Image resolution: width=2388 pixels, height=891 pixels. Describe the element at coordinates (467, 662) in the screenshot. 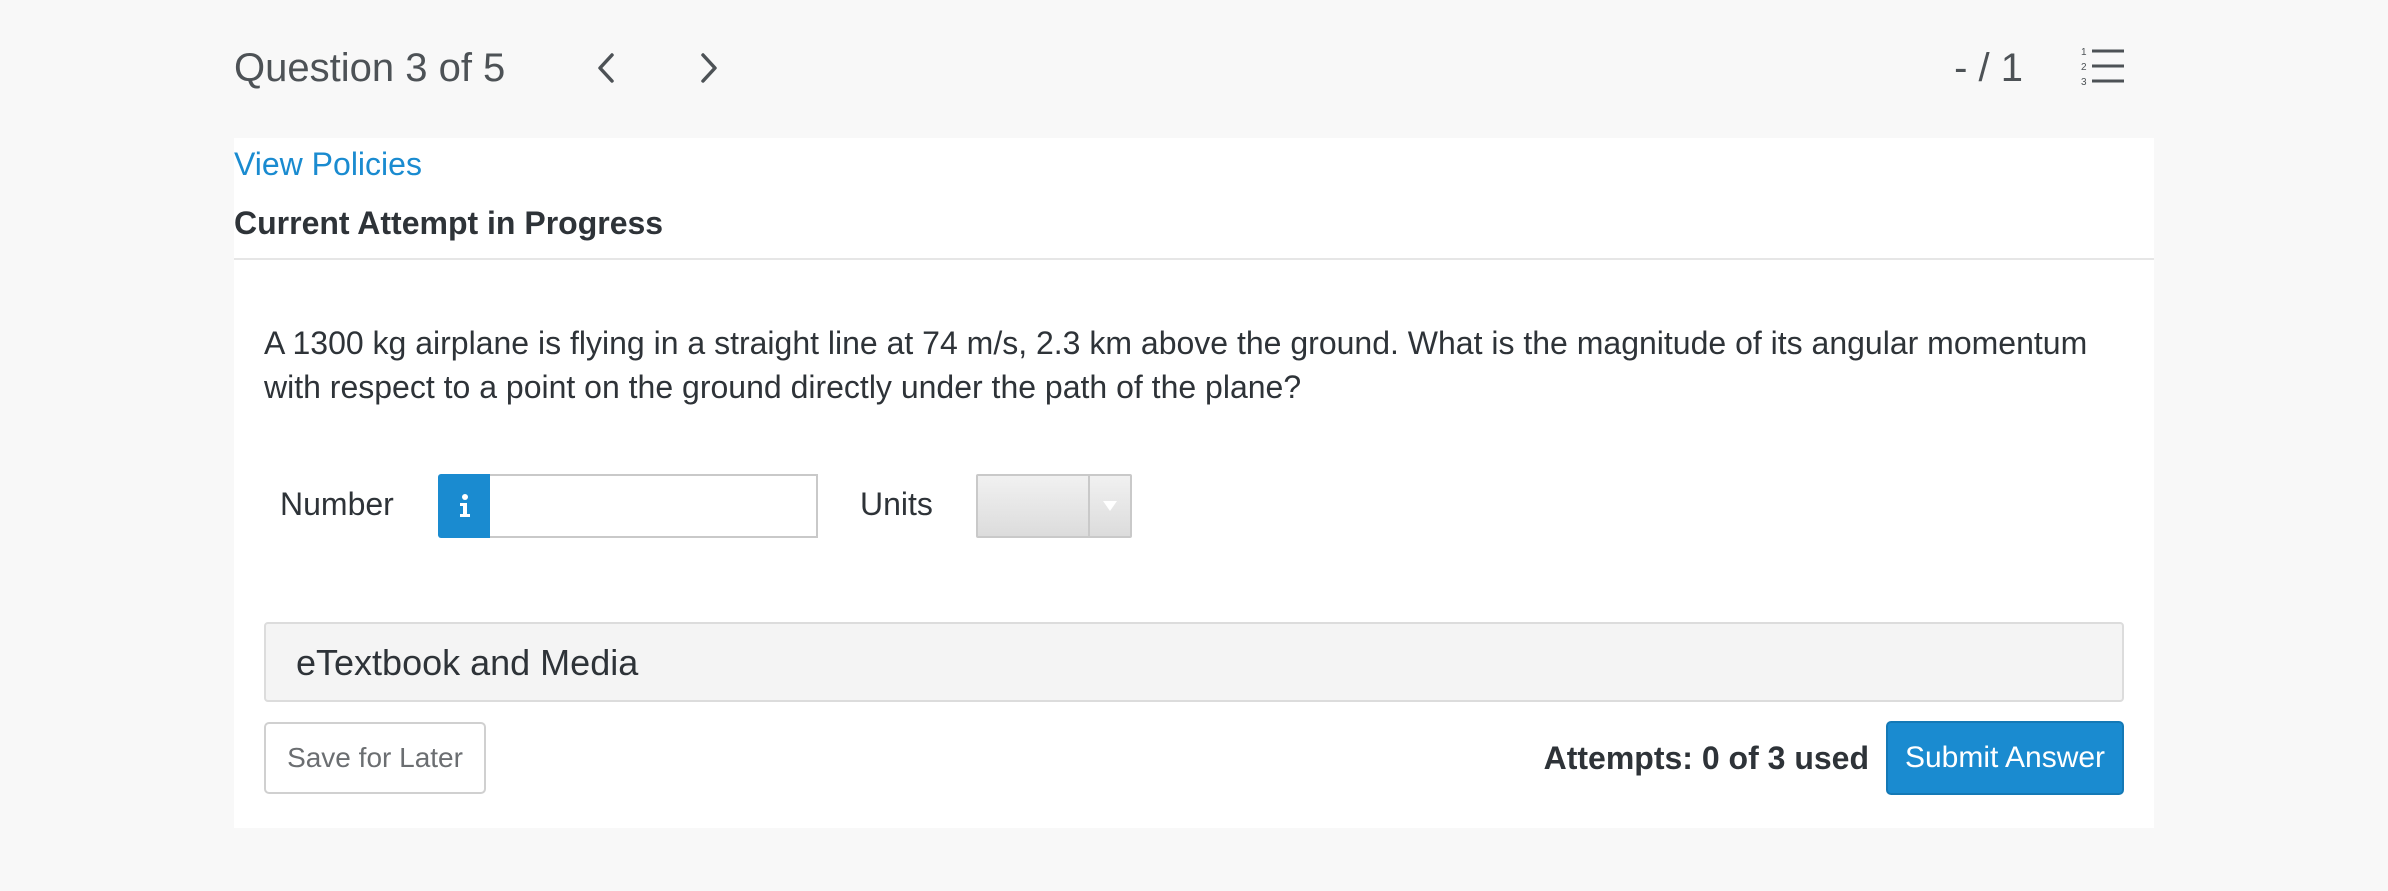

I see `etextbook-media-label: eTextbook and Media` at that location.